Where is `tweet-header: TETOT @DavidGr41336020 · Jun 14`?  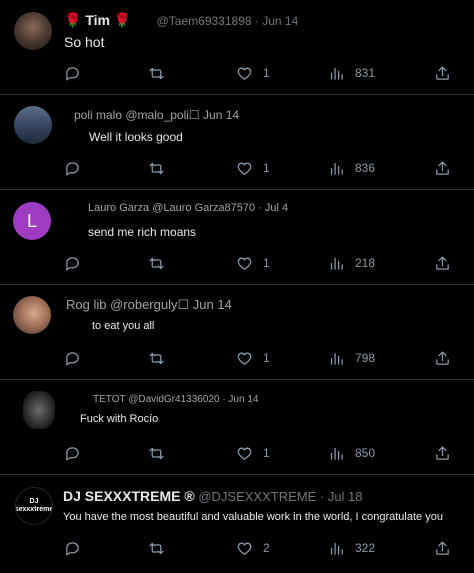
tweet-header: TETOT @DavidGr41336020 · Jun 14 is located at coordinates (175, 399).